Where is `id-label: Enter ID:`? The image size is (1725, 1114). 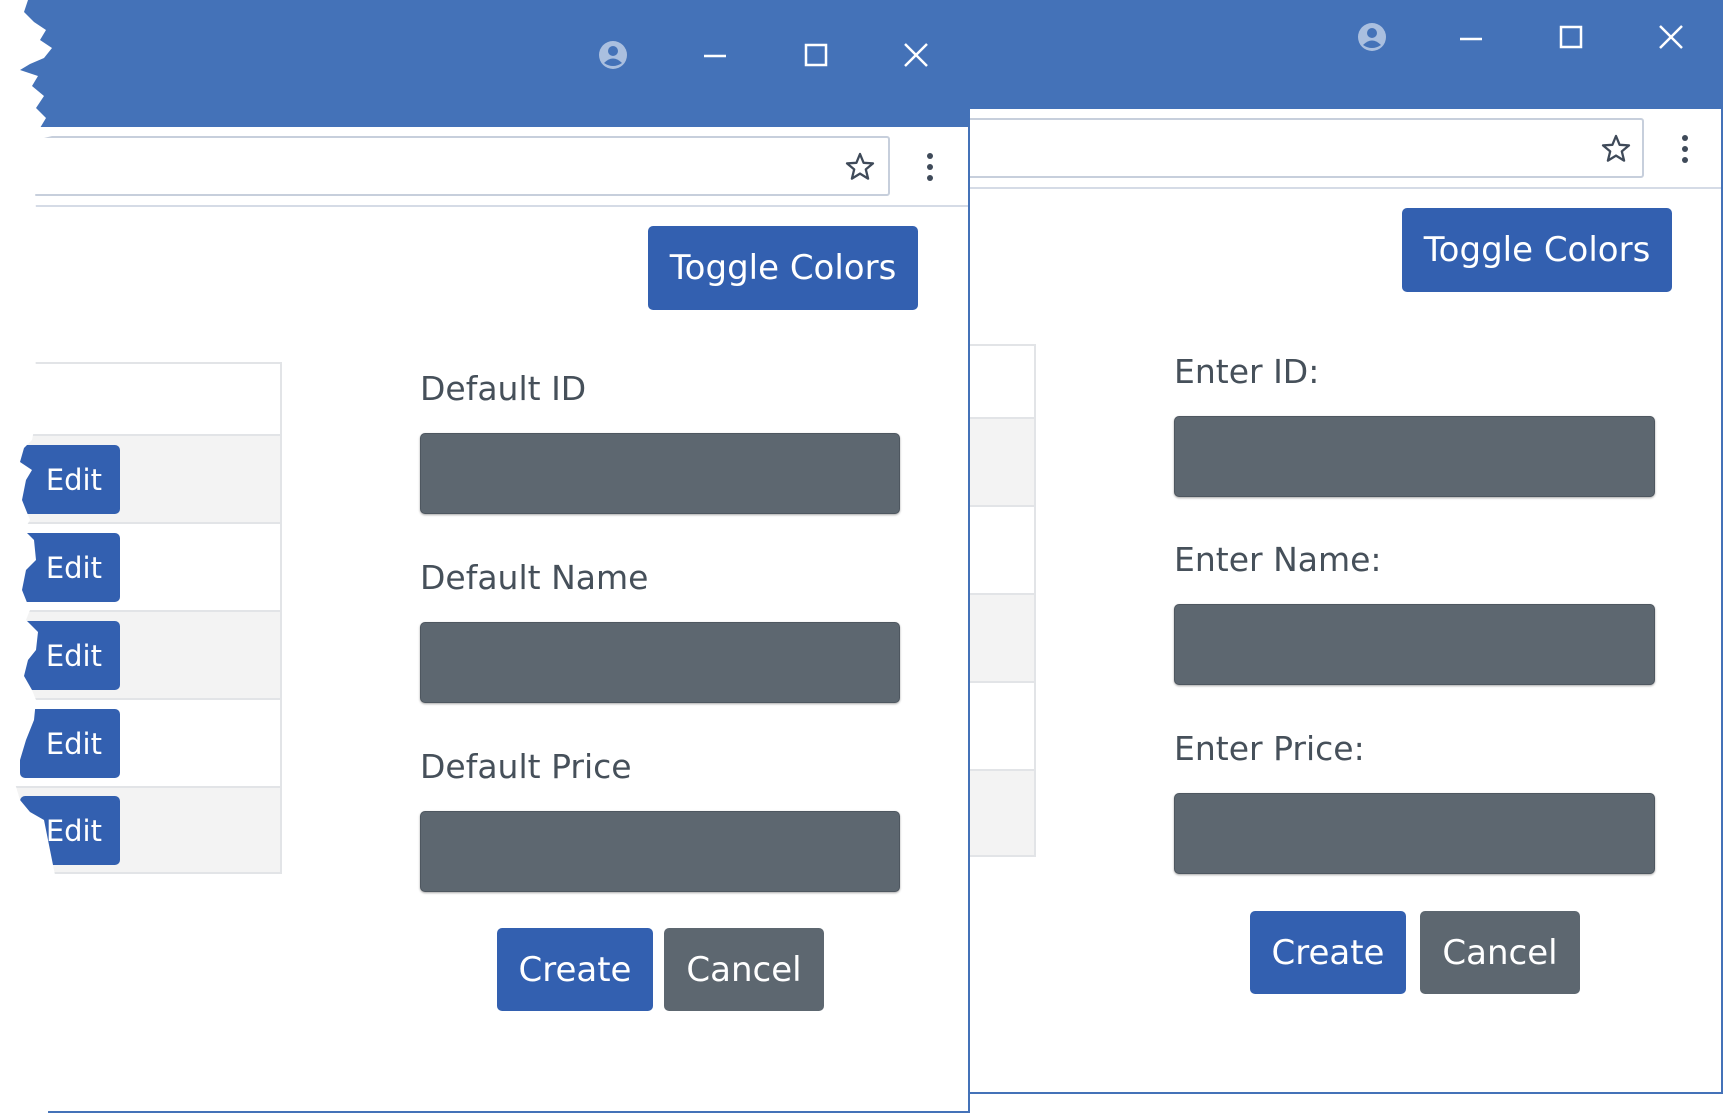 id-label: Enter ID: is located at coordinates (1247, 371).